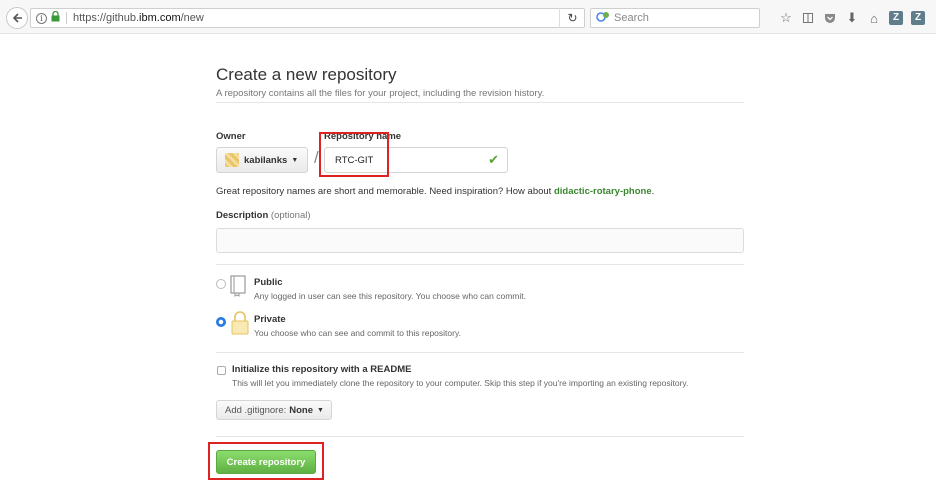 The width and height of the screenshot is (936, 490). Describe the element at coordinates (675, 18) in the screenshot. I see `search-bar: Search` at that location.